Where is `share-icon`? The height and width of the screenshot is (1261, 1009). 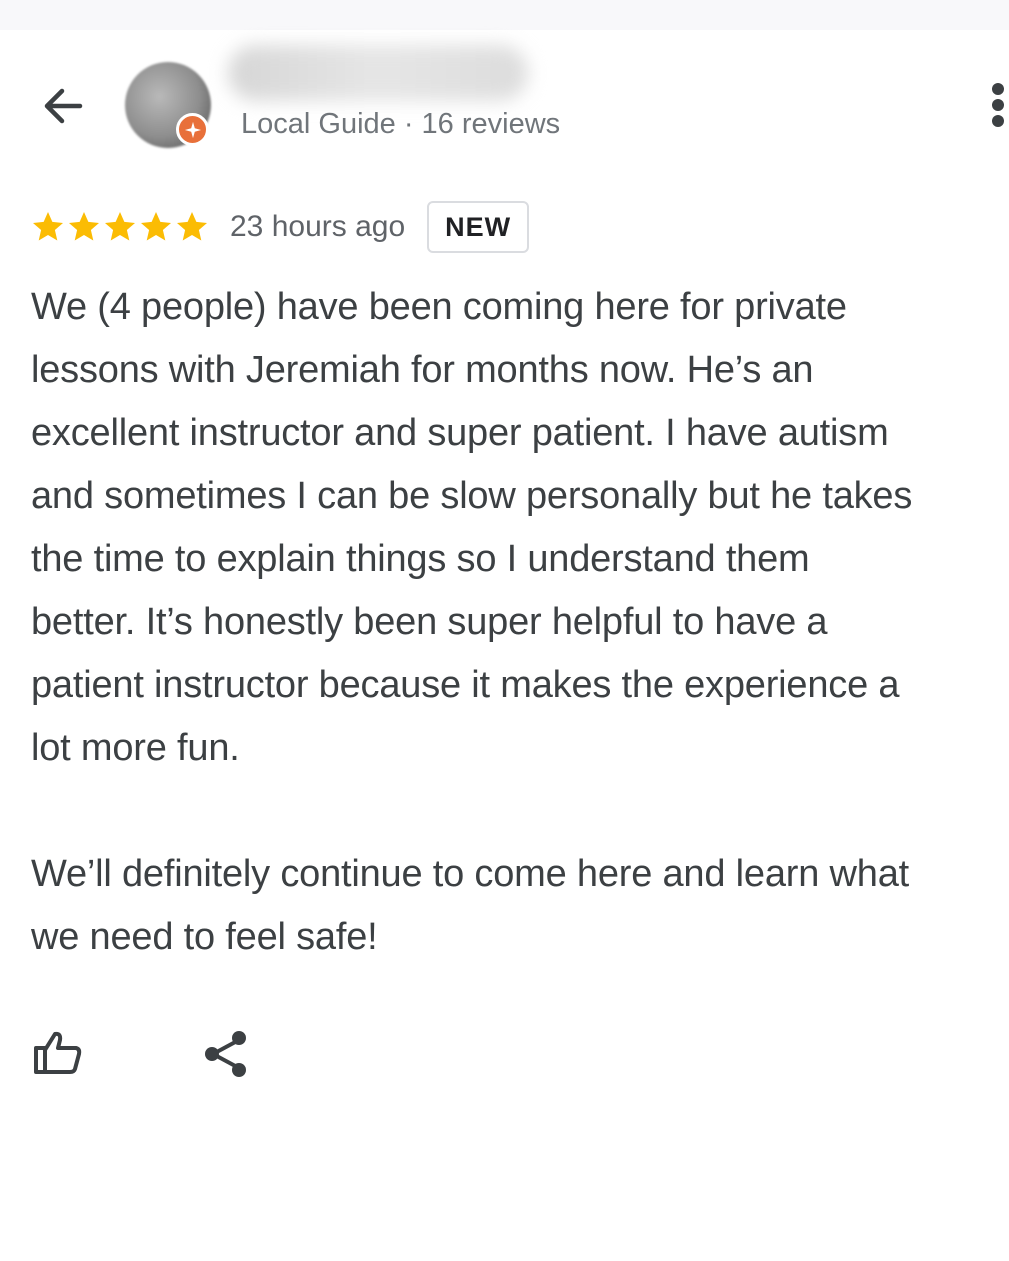 share-icon is located at coordinates (225, 1054).